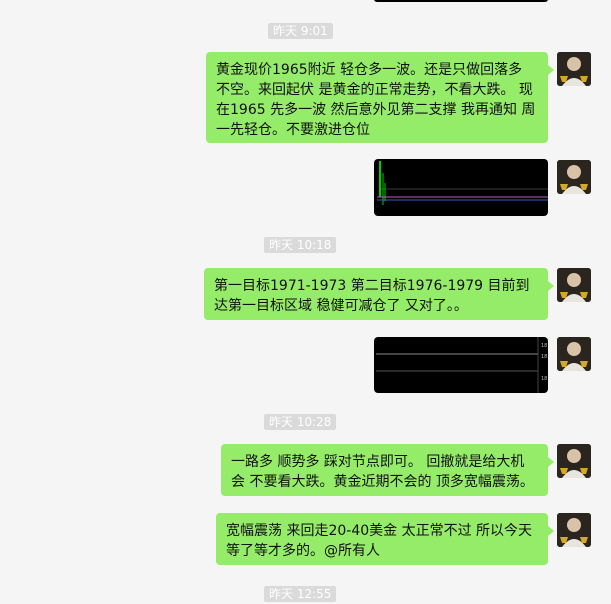 The image size is (611, 604). What do you see at coordinates (300, 422) in the screenshot?
I see `timestamp: 昨天 10:28` at bounding box center [300, 422].